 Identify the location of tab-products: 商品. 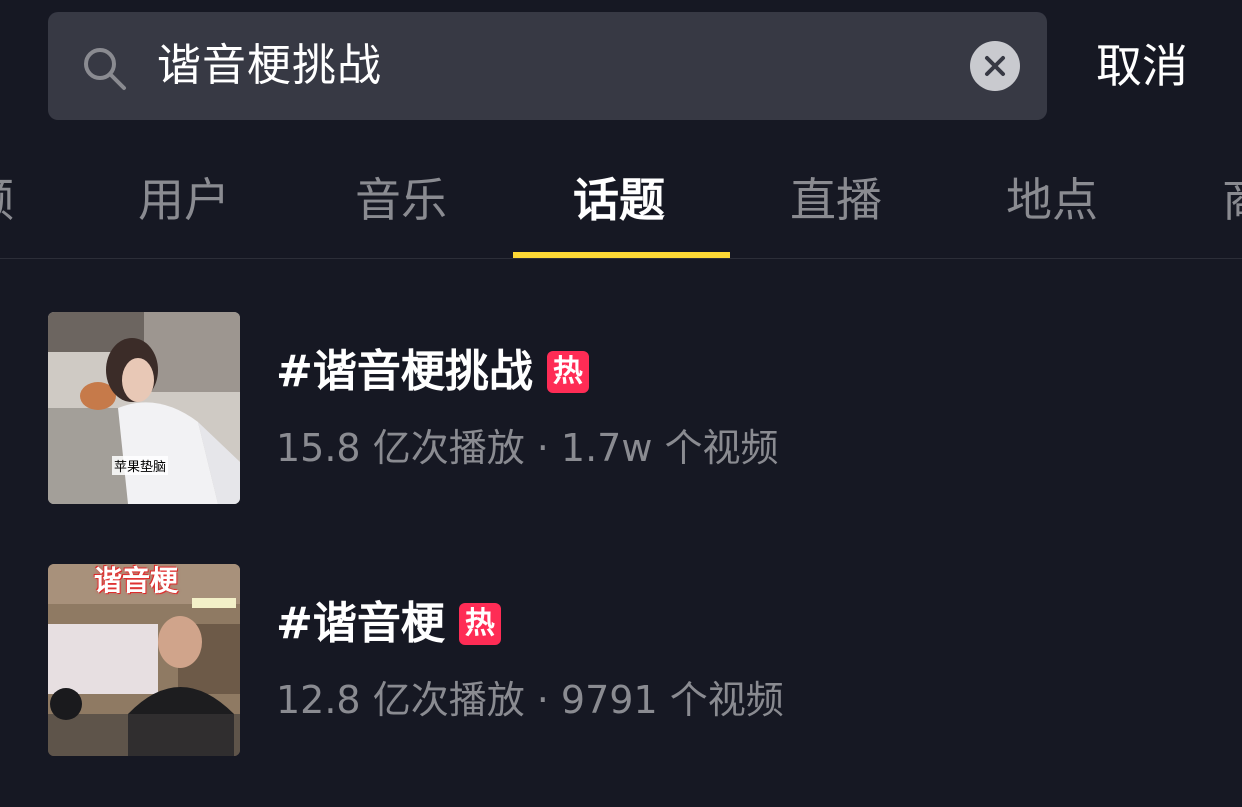
(1232, 200).